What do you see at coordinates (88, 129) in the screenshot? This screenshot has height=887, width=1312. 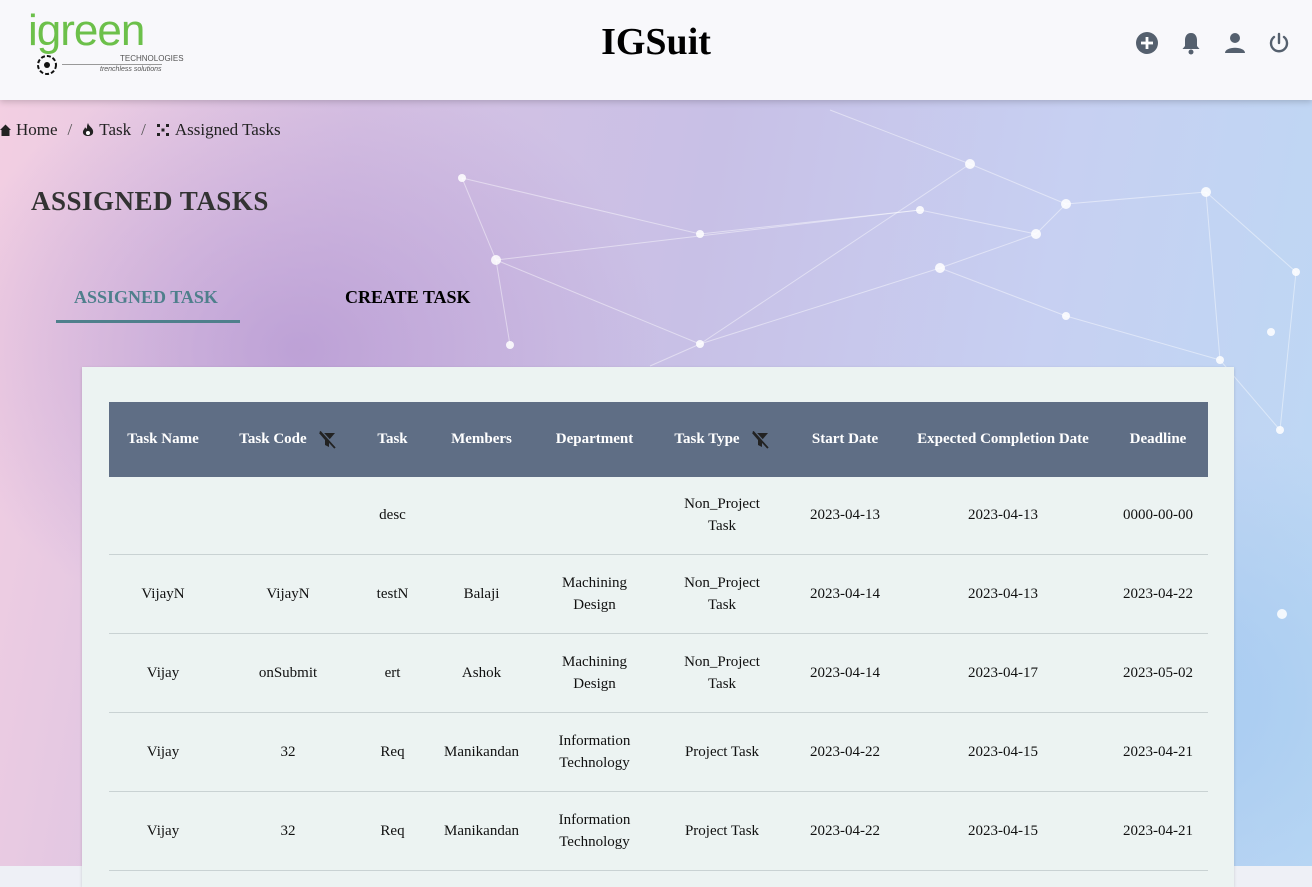 I see `fire-icon` at bounding box center [88, 129].